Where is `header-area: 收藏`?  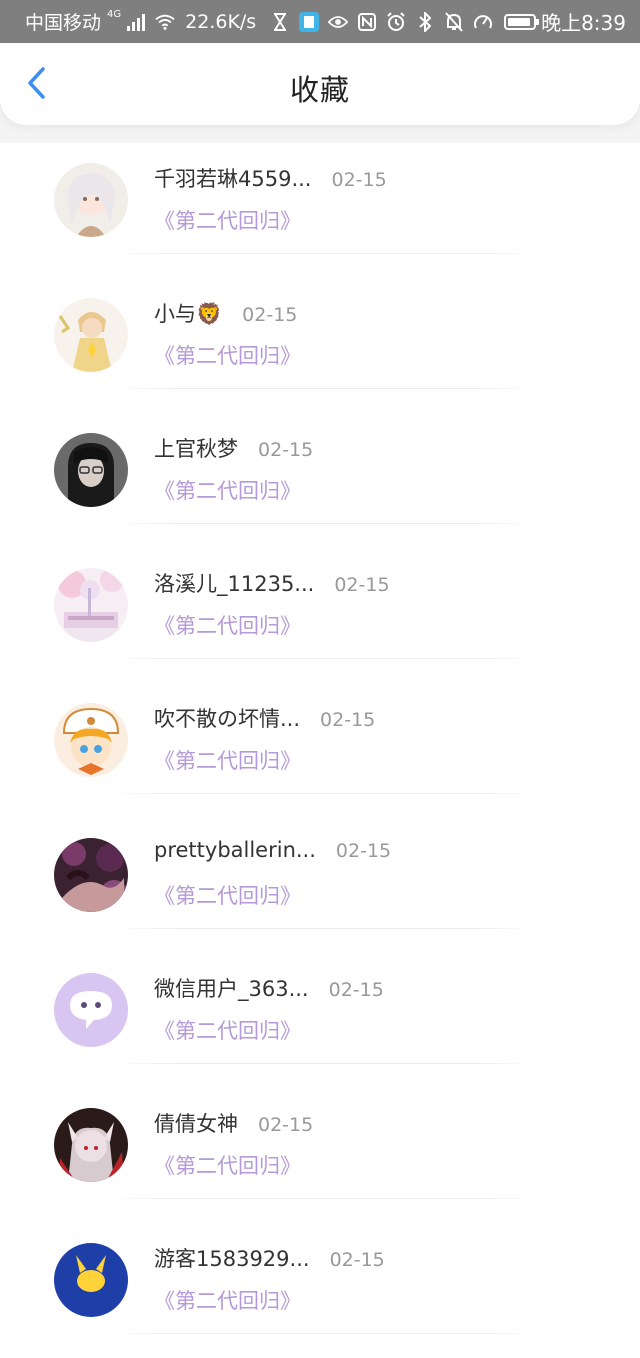 header-area: 收藏 is located at coordinates (320, 93).